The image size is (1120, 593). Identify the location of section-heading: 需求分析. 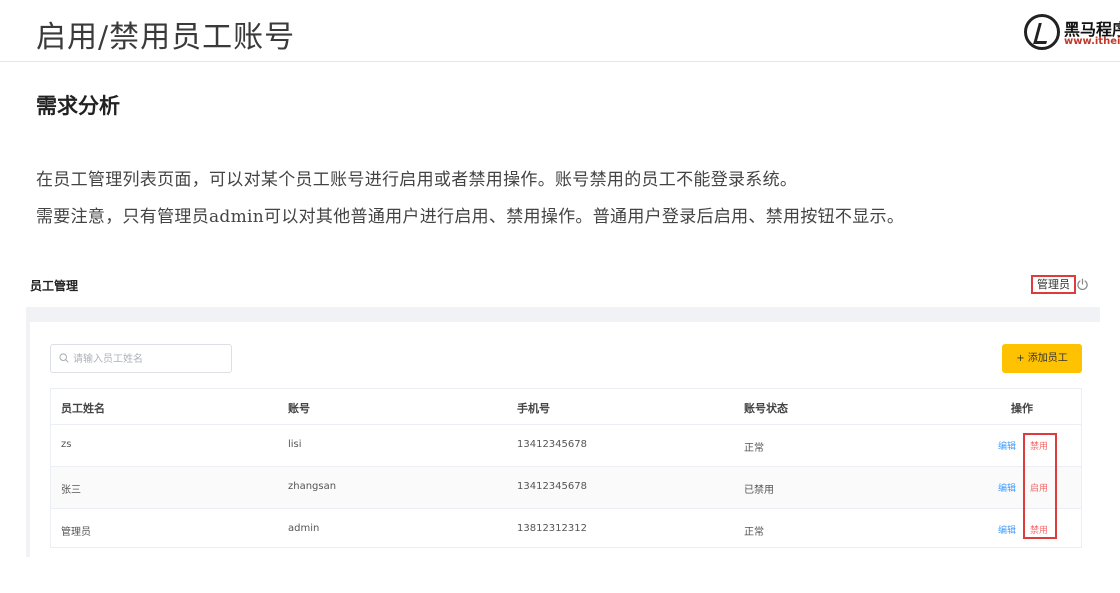
(78, 105).